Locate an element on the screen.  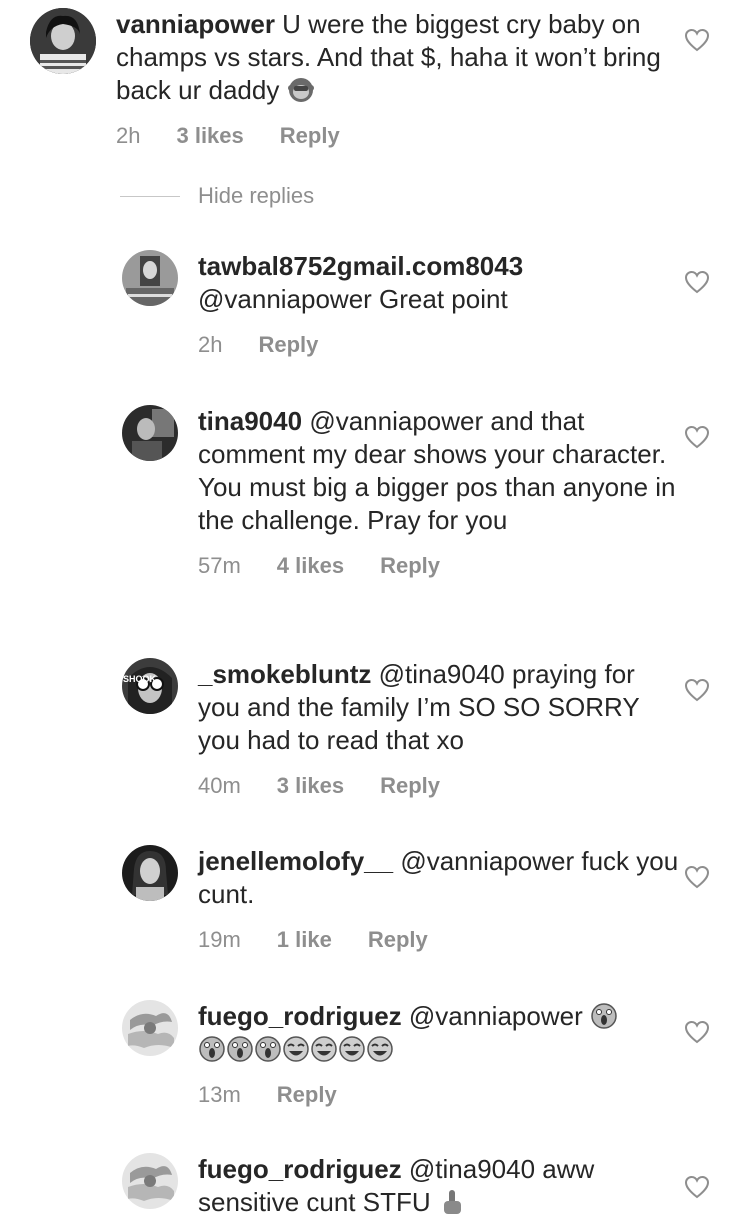
hide-replies-toggle: Hide replies is located at coordinates (217, 196).